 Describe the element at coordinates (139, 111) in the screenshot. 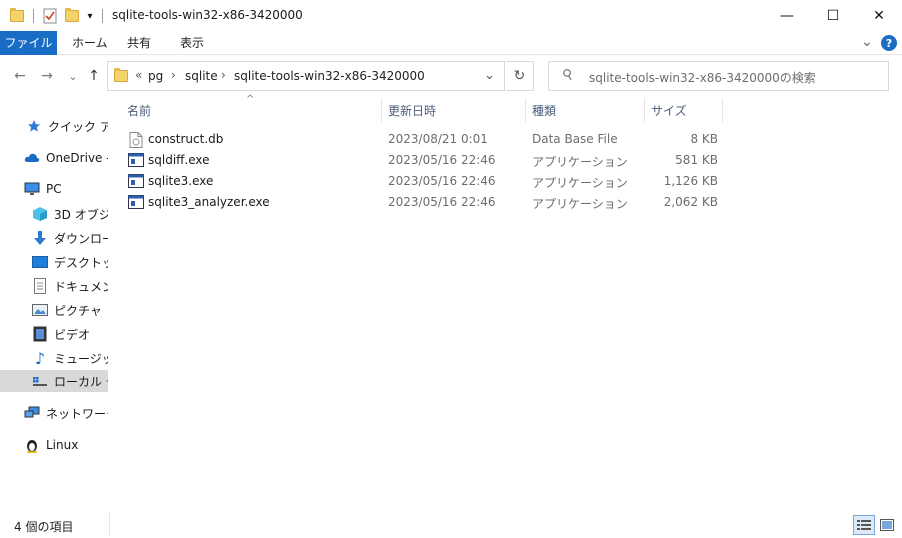

I see `column-header-name: 名前` at that location.